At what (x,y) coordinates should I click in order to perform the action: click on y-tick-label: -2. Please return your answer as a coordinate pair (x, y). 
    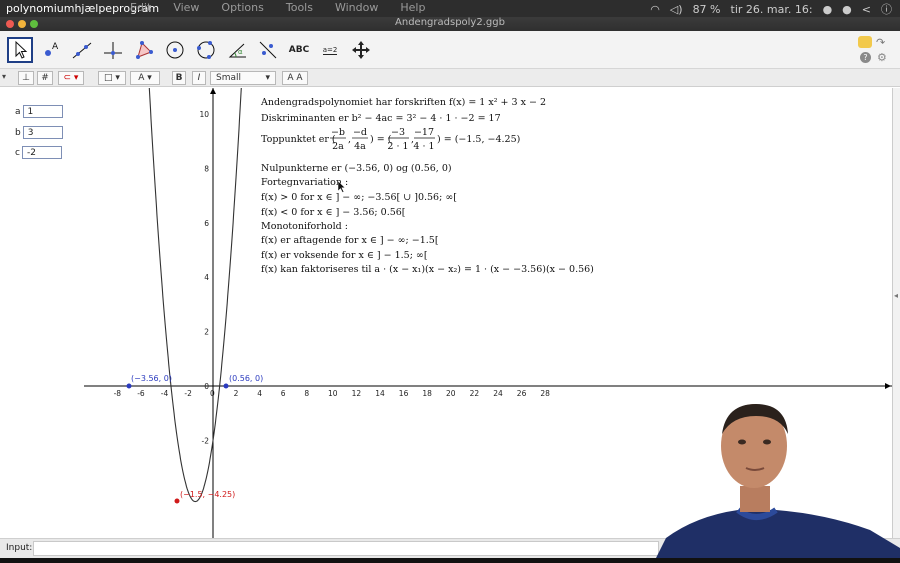
    Looking at the image, I should click on (206, 440).